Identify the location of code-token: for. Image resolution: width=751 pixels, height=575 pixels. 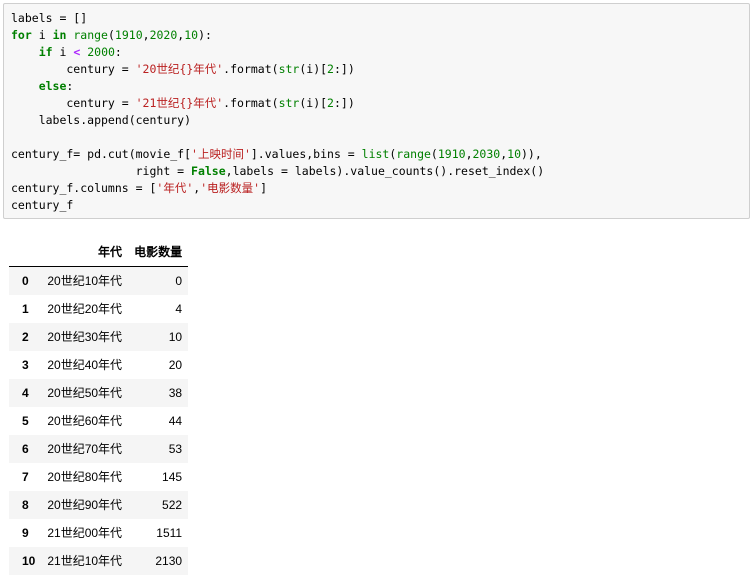
(21, 35).